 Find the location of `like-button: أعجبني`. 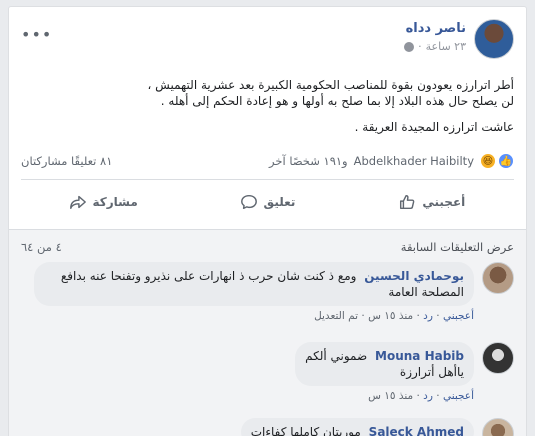

like-button: أعجبني is located at coordinates (432, 202).